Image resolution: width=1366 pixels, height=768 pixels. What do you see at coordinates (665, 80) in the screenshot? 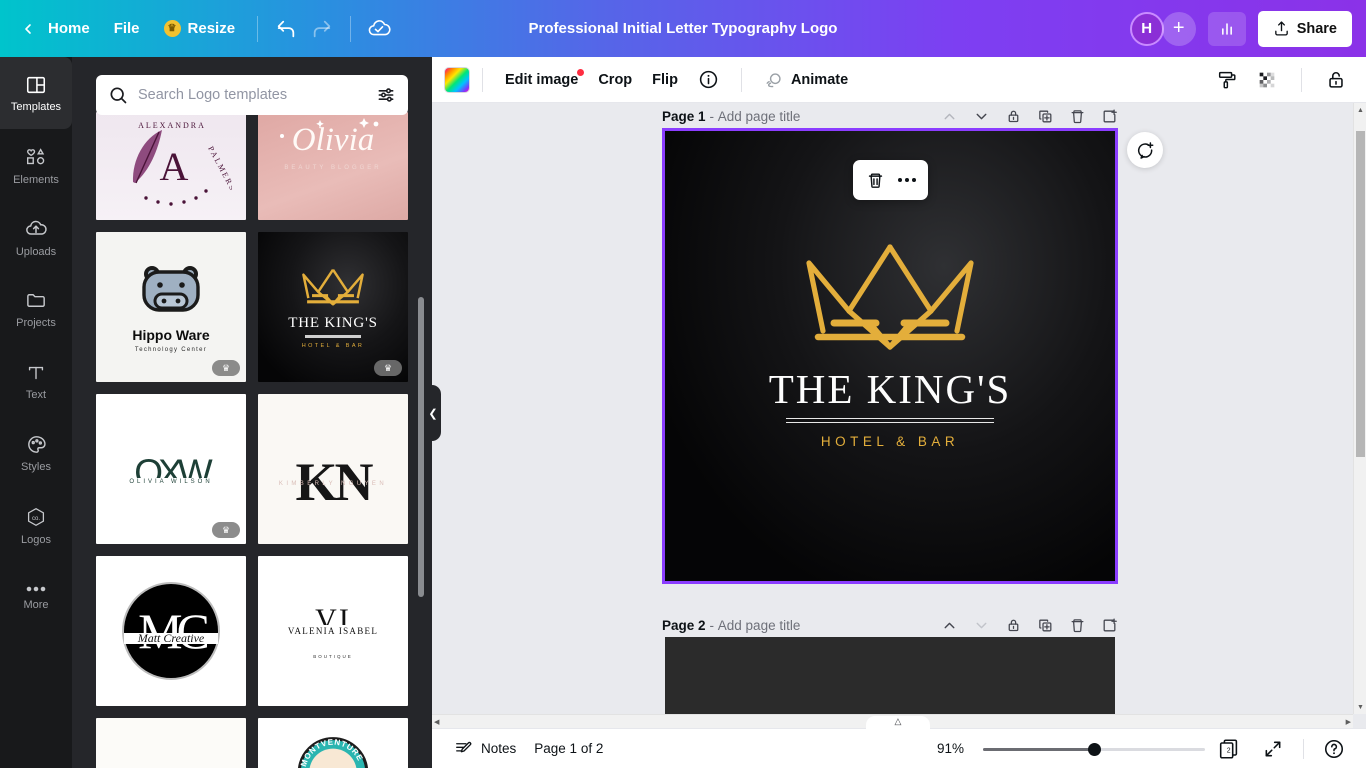
I see `flip-button: Flip` at bounding box center [665, 80].